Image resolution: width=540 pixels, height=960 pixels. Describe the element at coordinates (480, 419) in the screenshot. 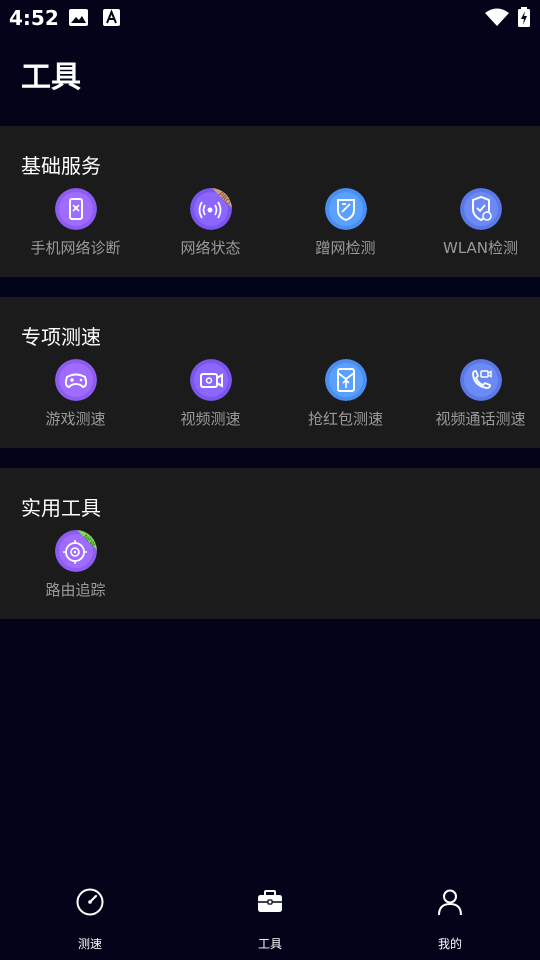

I see `tool-label: 视频通话测速` at that location.